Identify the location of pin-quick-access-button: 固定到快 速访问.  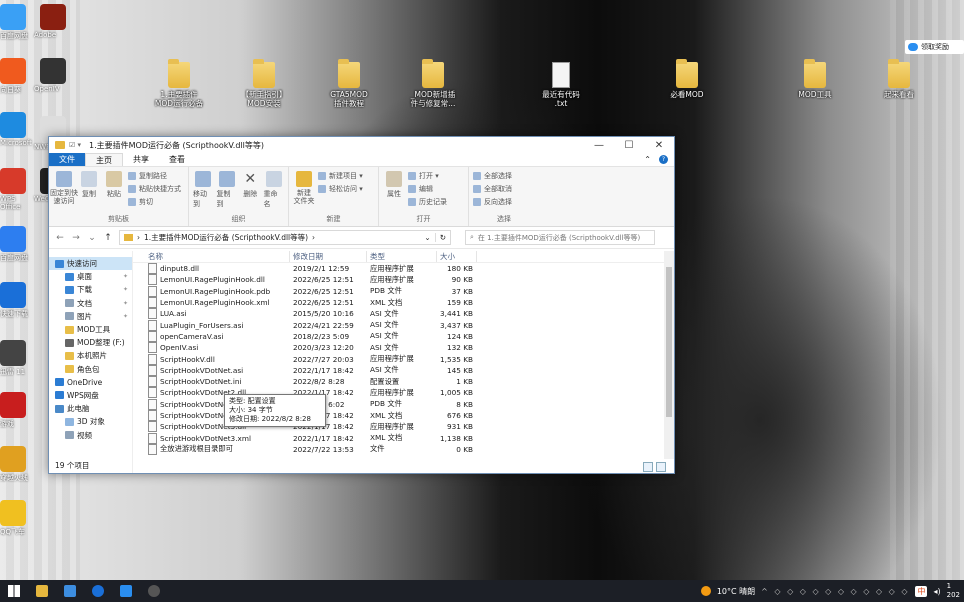
(64, 192).